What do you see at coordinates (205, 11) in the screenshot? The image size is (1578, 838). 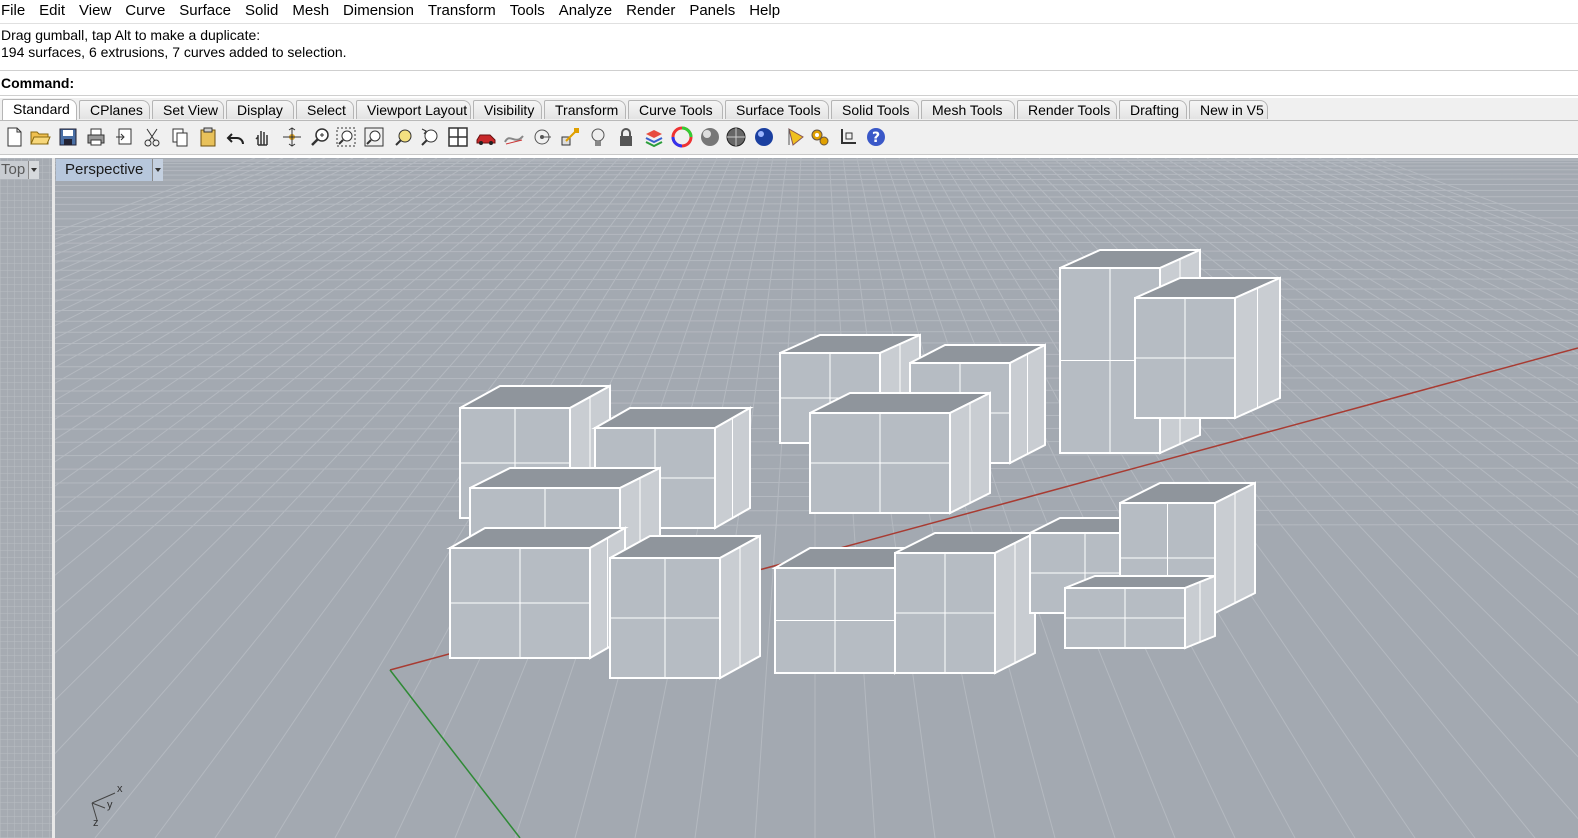 I see `menu-surface: Surface` at bounding box center [205, 11].